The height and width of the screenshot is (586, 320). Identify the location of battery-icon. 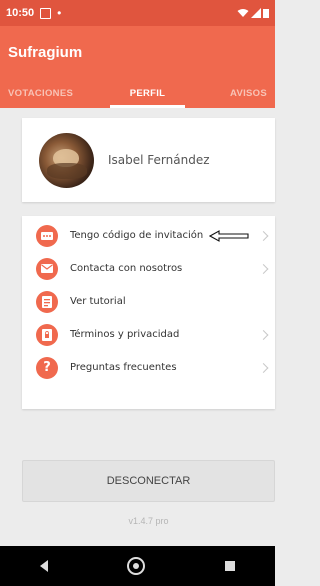
(266, 13).